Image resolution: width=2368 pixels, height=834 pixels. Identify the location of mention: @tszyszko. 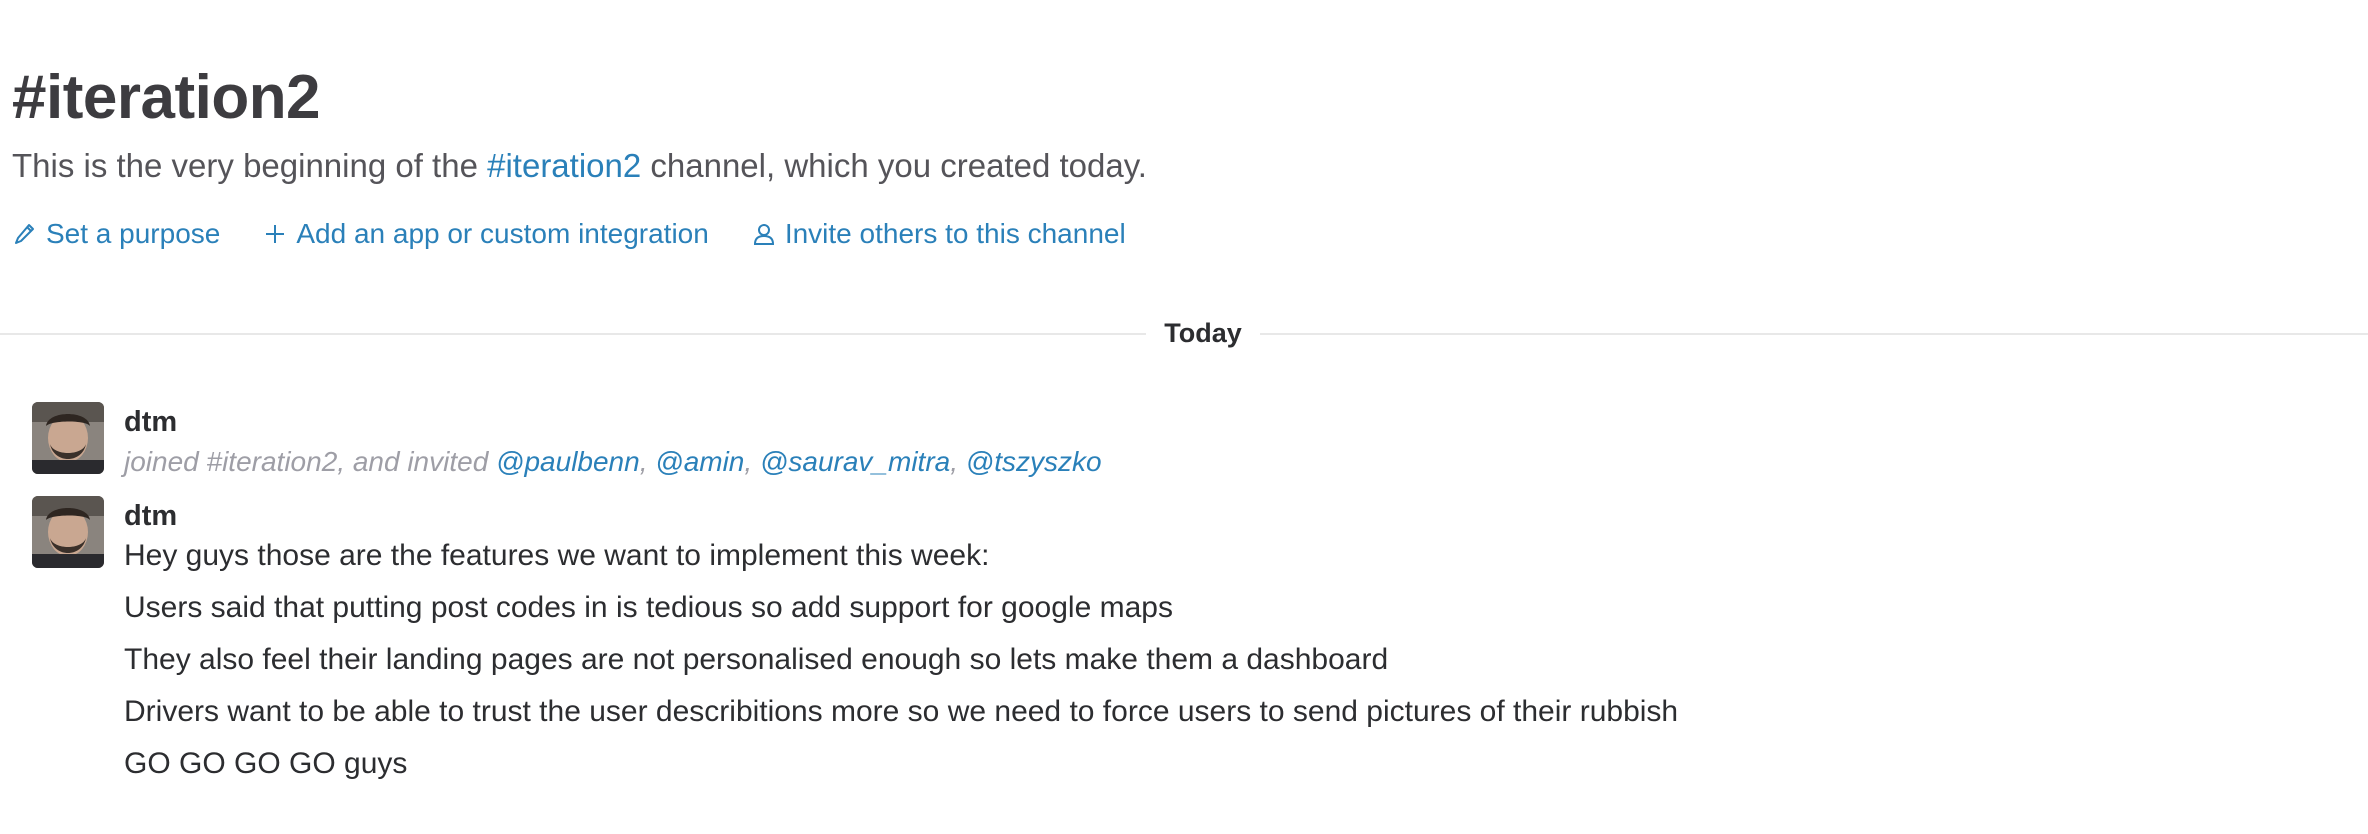
(1034, 461).